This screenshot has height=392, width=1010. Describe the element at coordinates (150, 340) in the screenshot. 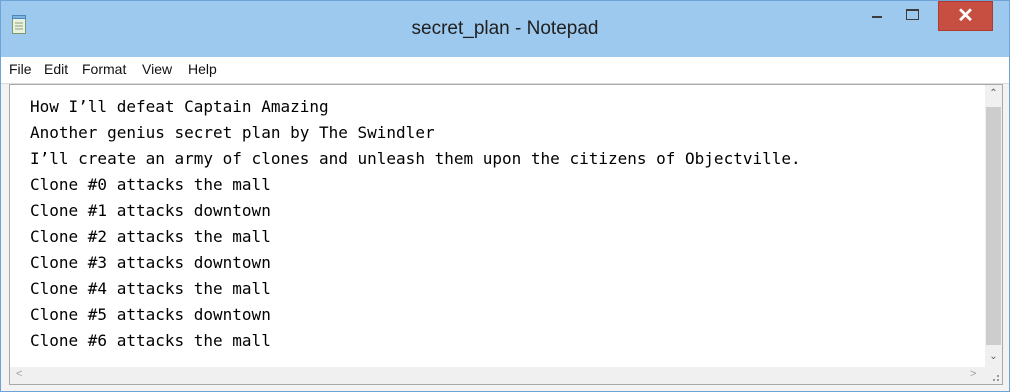

I see `text-line: Clone #6 attacks the mall` at that location.